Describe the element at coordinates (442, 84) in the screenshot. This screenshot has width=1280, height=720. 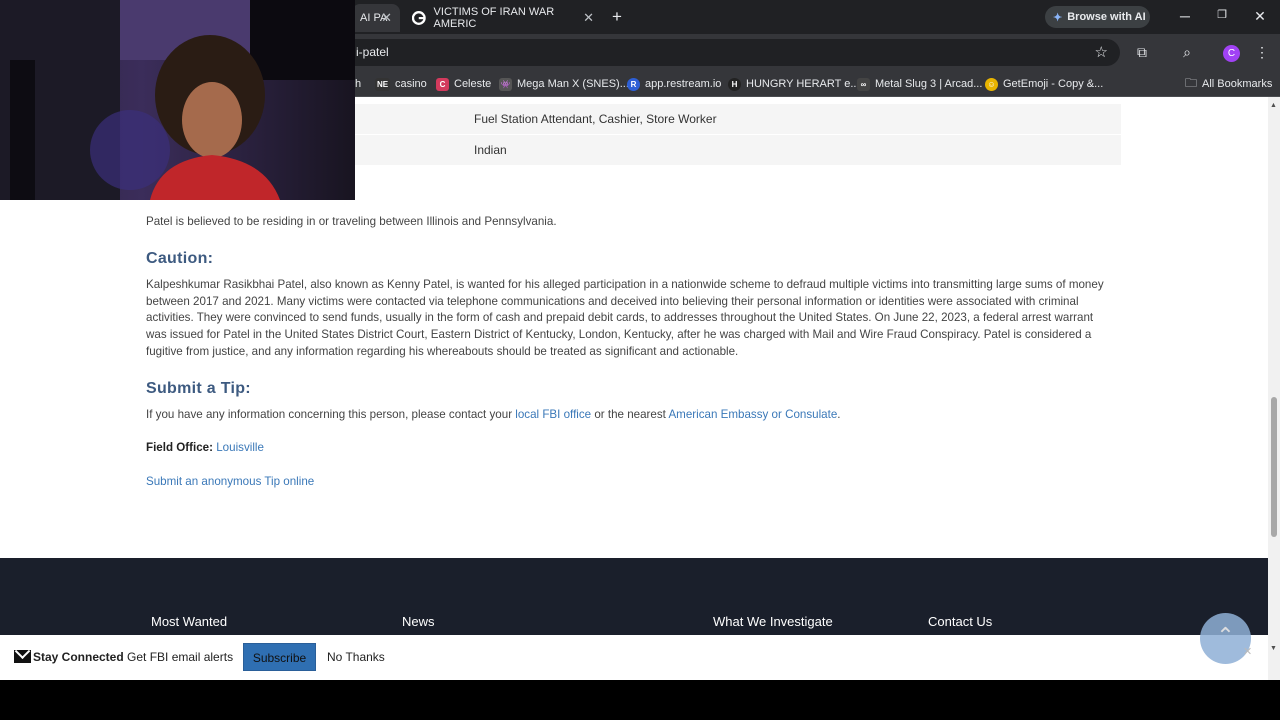
I see `celeste-icon: C` at that location.